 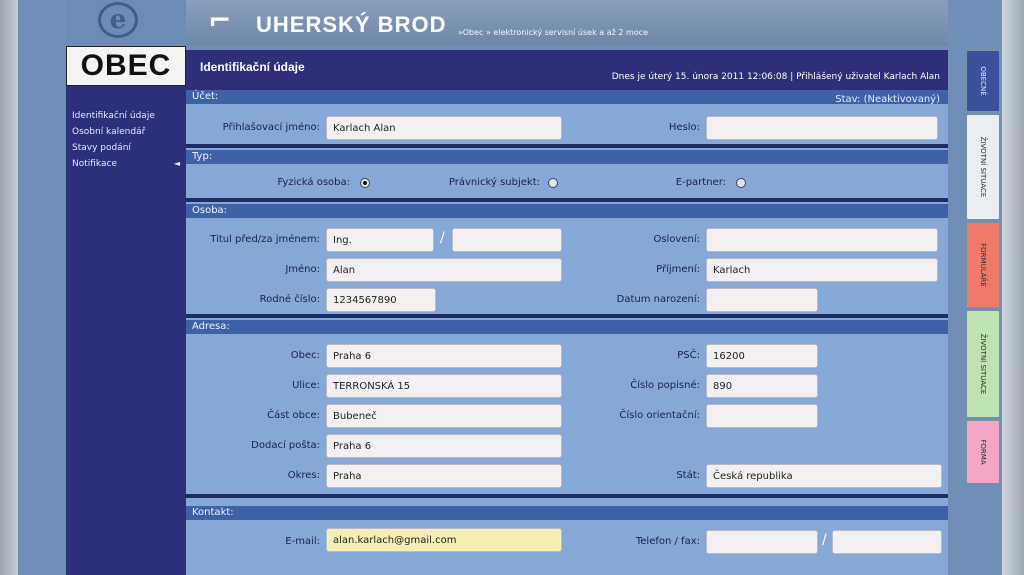 What do you see at coordinates (659, 415) in the screenshot?
I see `cislo-orientacni-label: Číslo orientační:` at bounding box center [659, 415].